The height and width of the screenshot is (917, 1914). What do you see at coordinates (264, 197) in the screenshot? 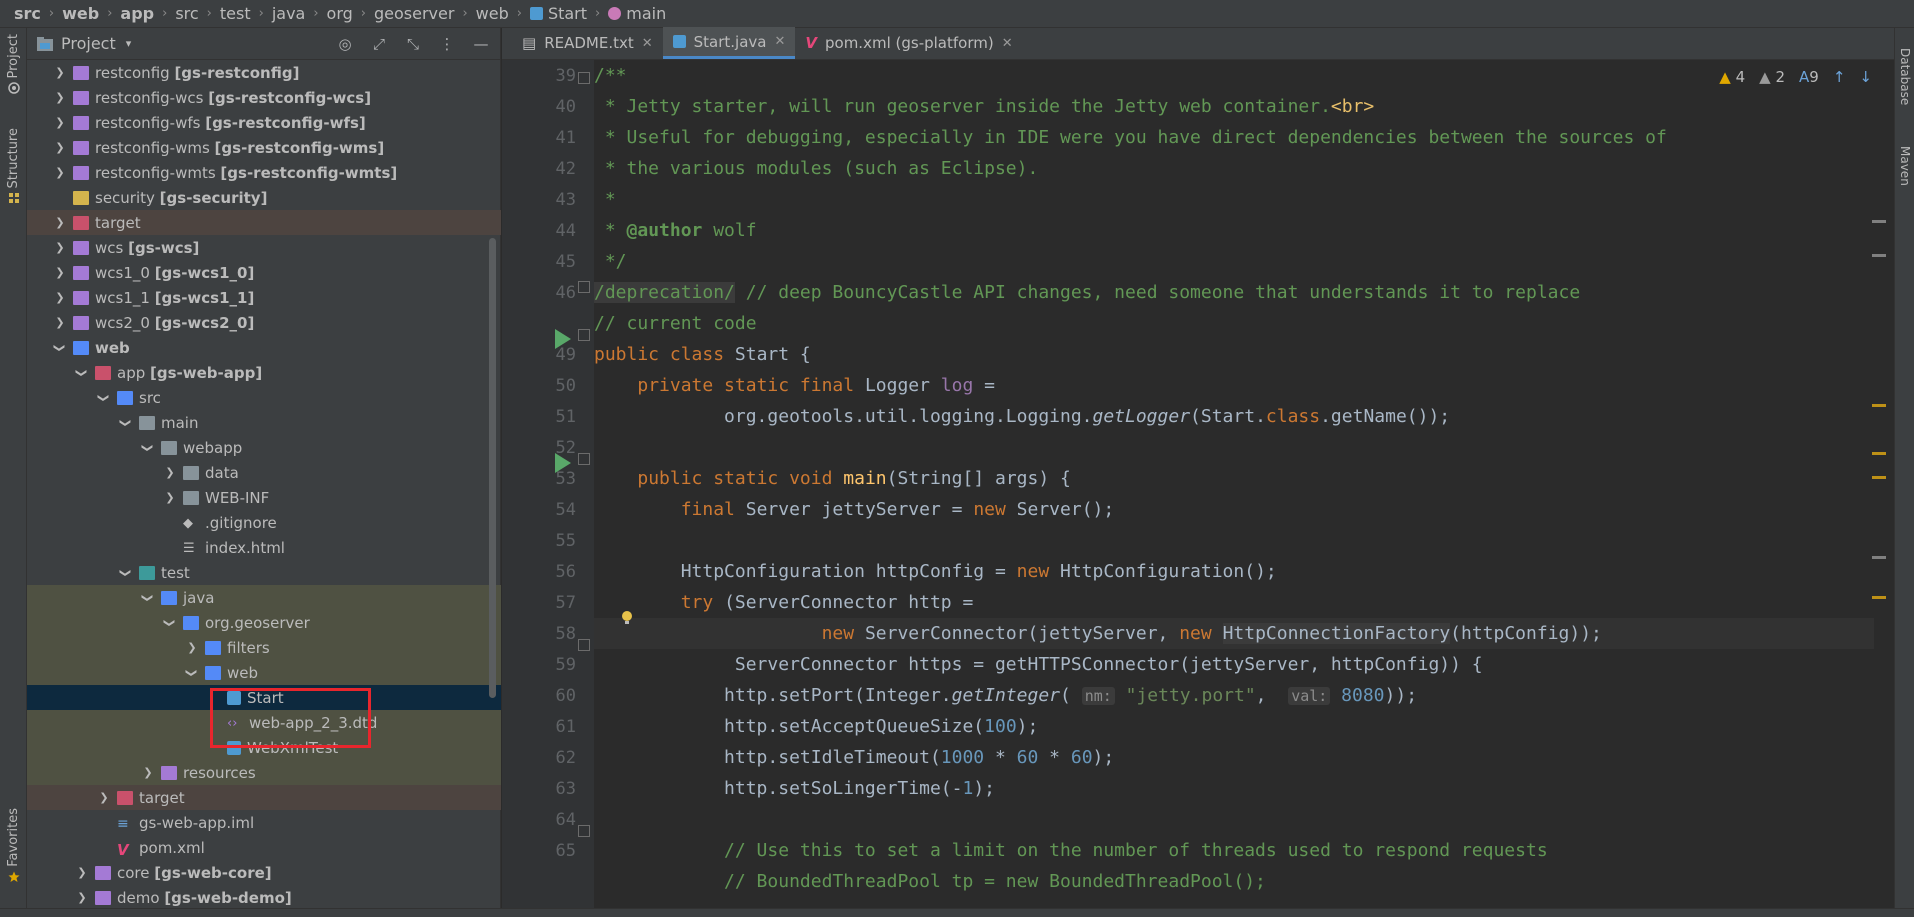
I see `tree-item: security [gs-security]` at bounding box center [264, 197].